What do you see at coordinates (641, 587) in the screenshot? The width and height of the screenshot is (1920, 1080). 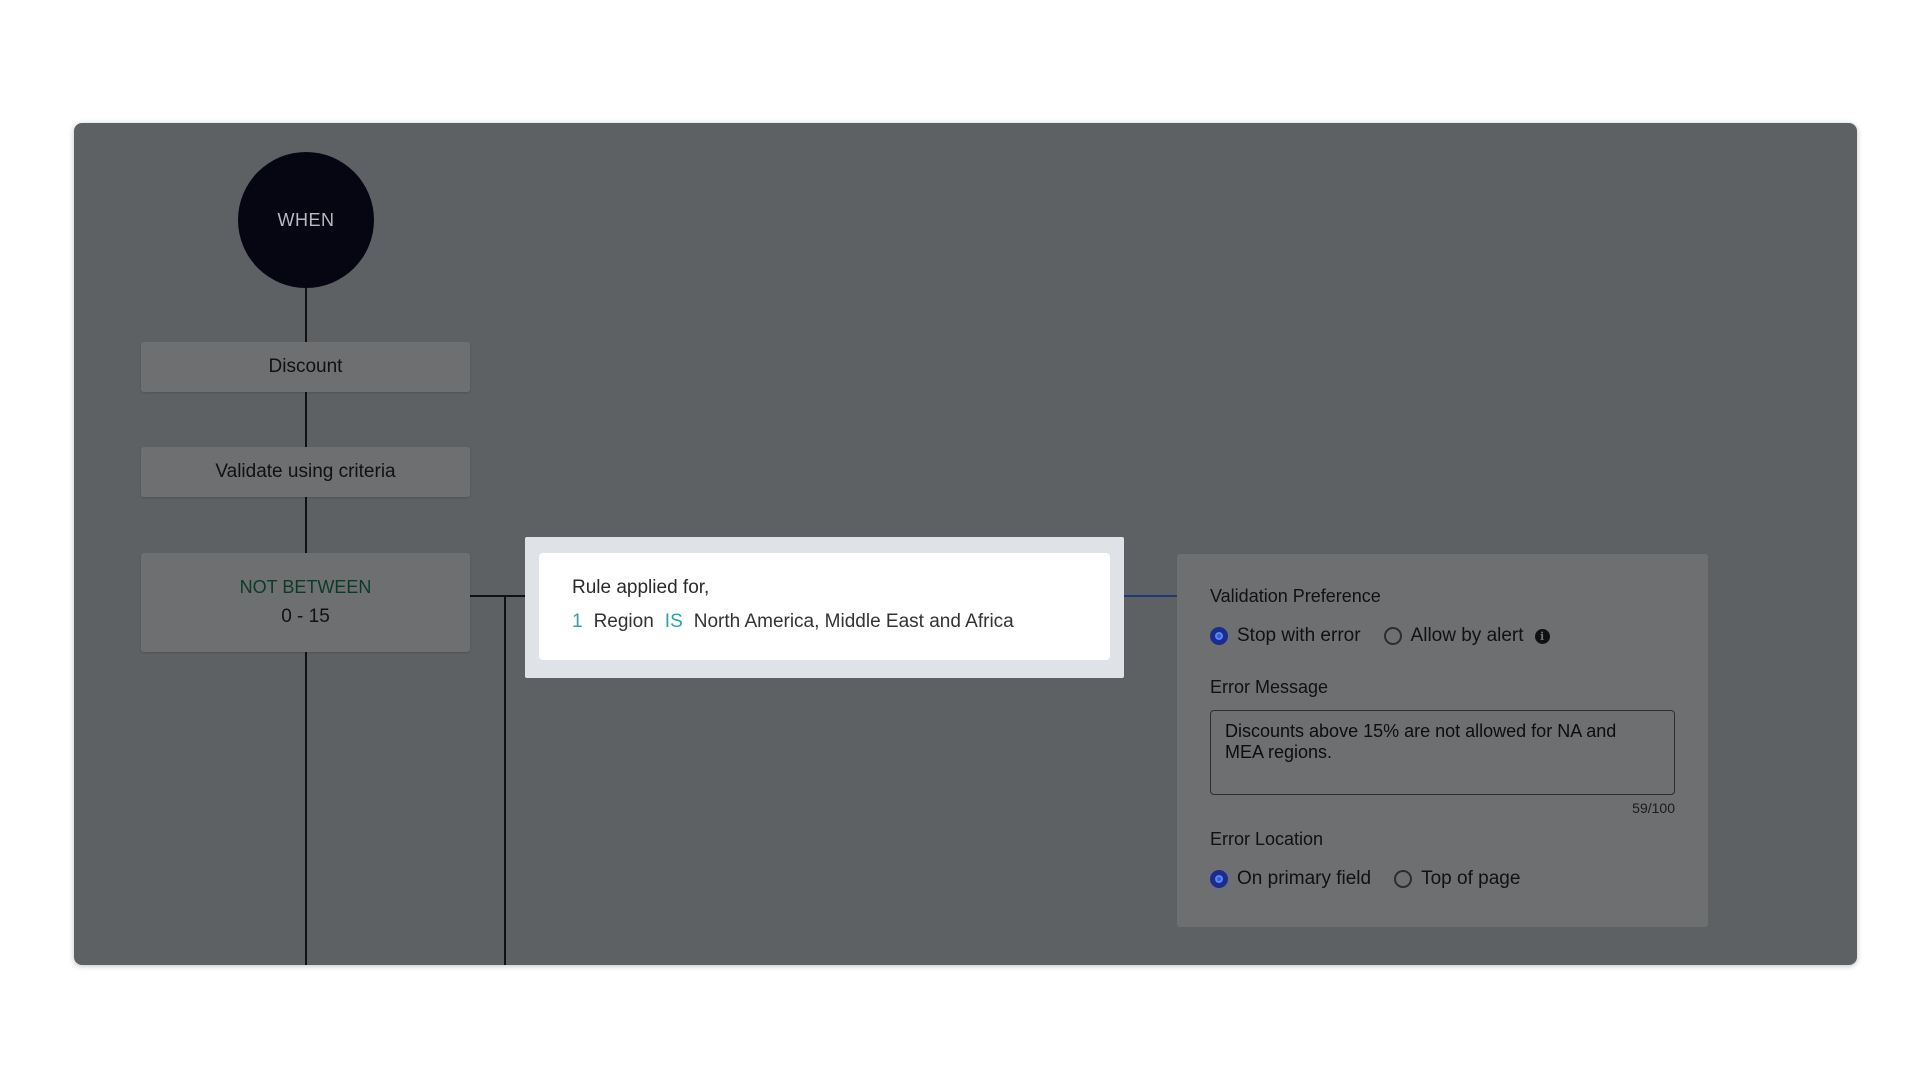 I see `rule-title: Rule applied for,` at bounding box center [641, 587].